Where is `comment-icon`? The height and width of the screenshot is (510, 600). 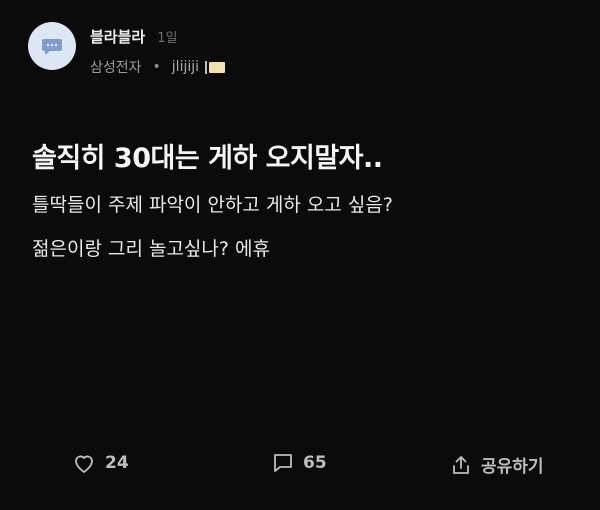 comment-icon is located at coordinates (283, 463).